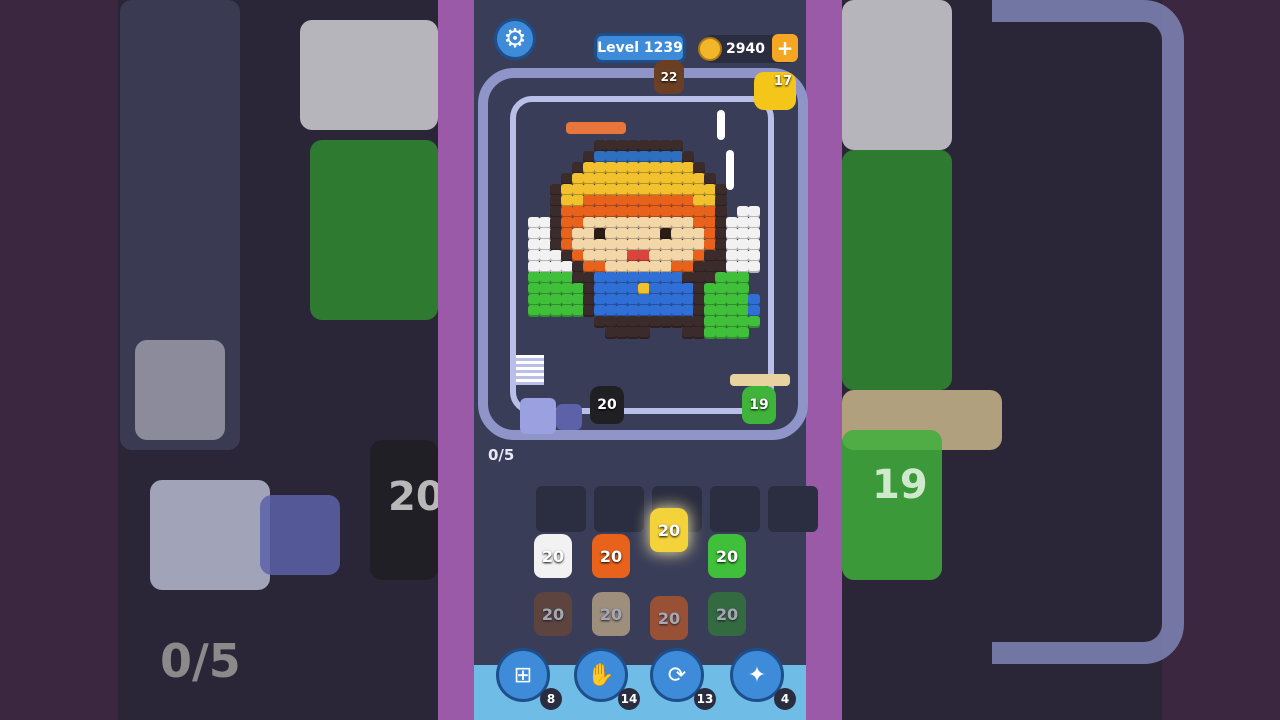 The image size is (1280, 720). I want to click on track-shooter-count: 19, so click(759, 405).